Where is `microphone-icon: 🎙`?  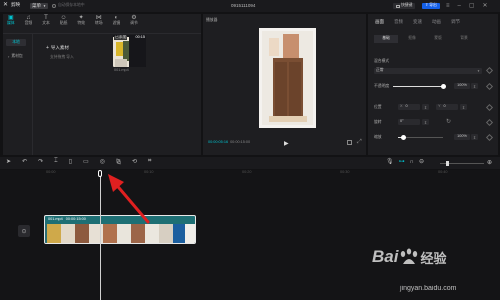 microphone-icon: 🎙 is located at coordinates (390, 161).